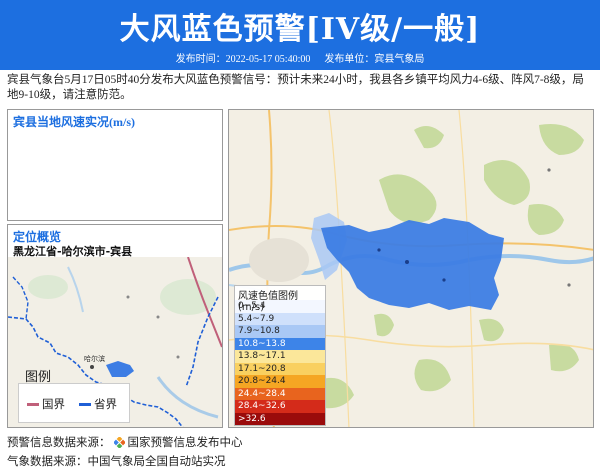 The width and height of the screenshot is (600, 471). I want to click on wind-legend-row: 20.8~24.4, so click(280, 381).